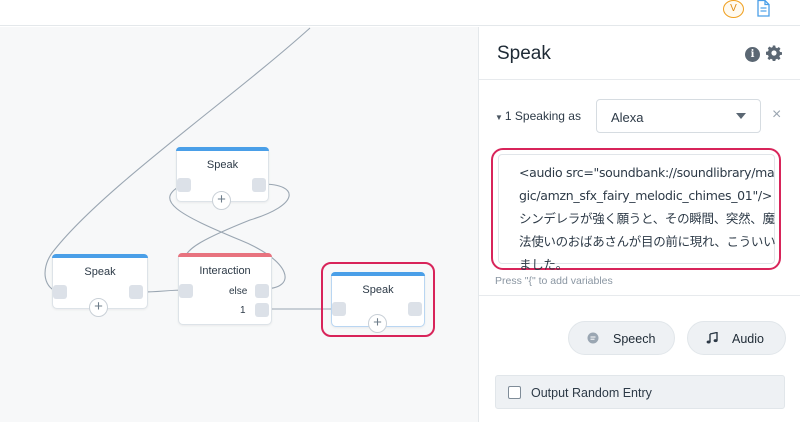 The image size is (800, 422). I want to click on add-speech-button: Speech, so click(621, 338).